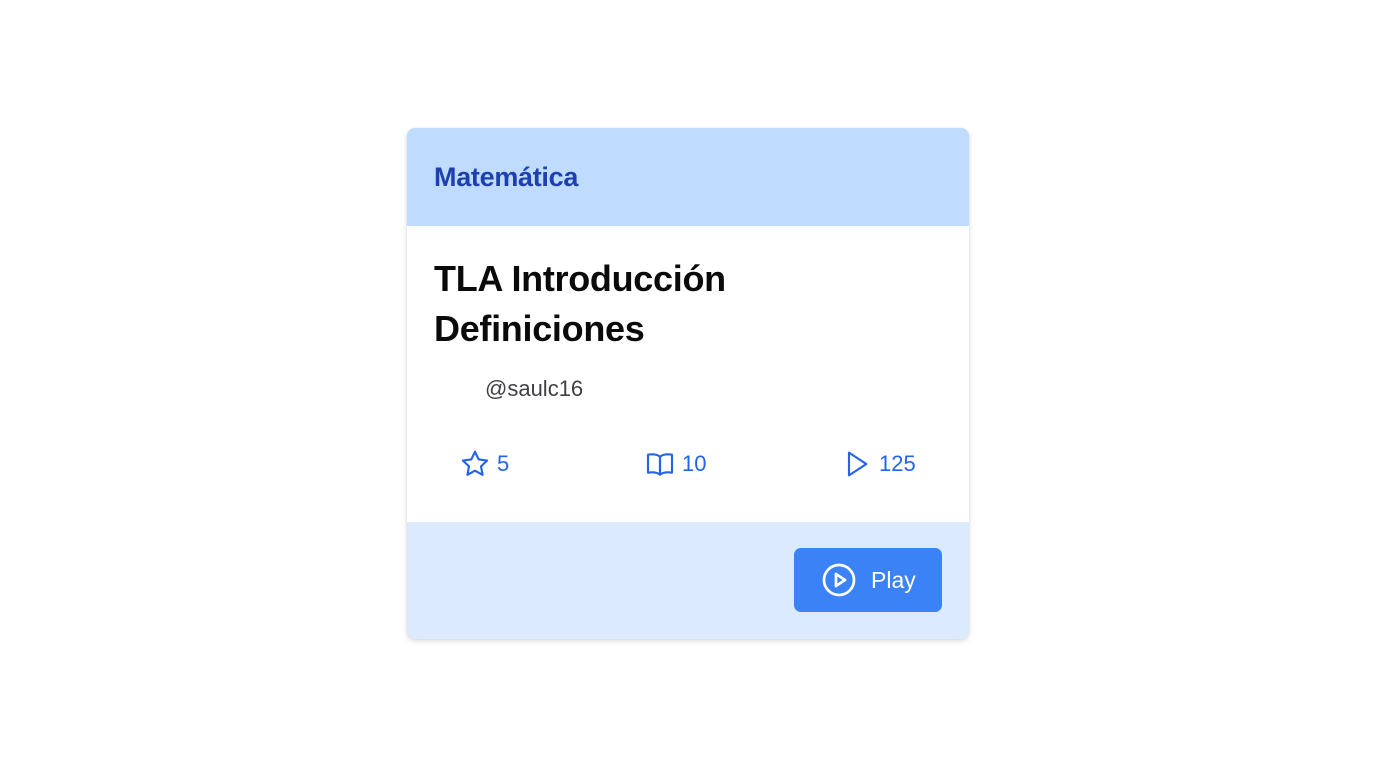 This screenshot has width=1376, height=768. Describe the element at coordinates (893, 579) in the screenshot. I see `play-button-label: Play` at that location.